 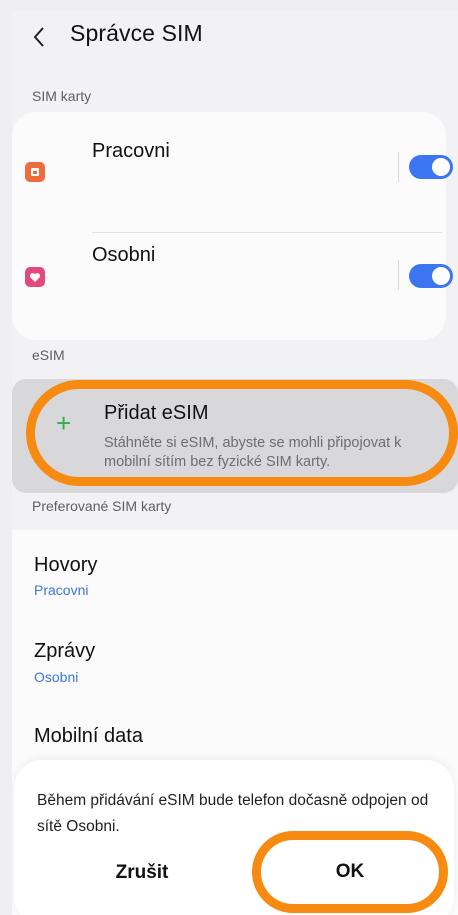 I want to click on sim-row-pracovni: Pracovni, so click(x=232, y=165).